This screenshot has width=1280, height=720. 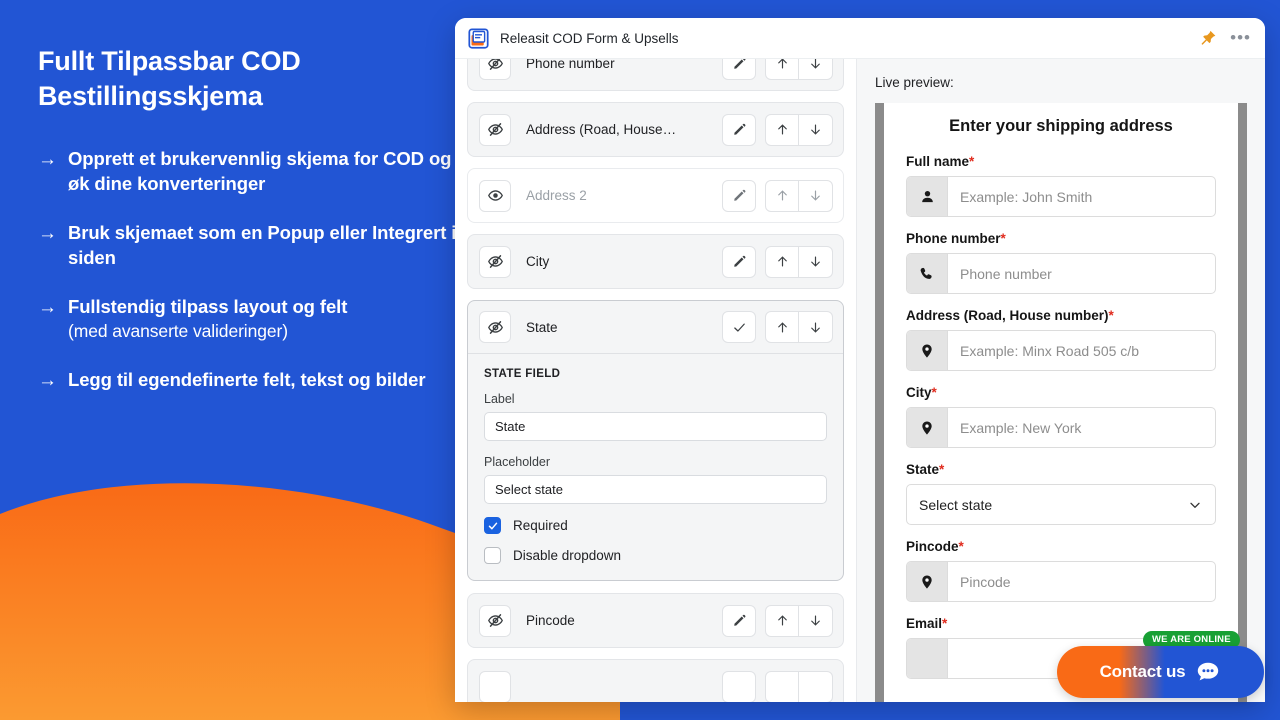 What do you see at coordinates (919, 392) in the screenshot?
I see `label-text: City` at bounding box center [919, 392].